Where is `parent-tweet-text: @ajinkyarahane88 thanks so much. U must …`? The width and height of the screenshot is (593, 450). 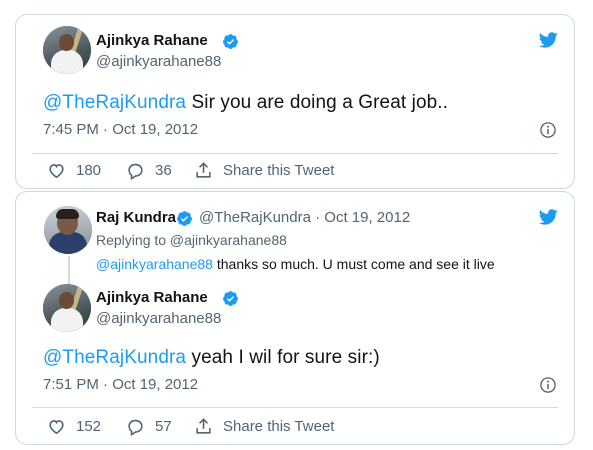
parent-tweet-text: @ajinkyarahane88 thanks so much. U must … is located at coordinates (295, 264).